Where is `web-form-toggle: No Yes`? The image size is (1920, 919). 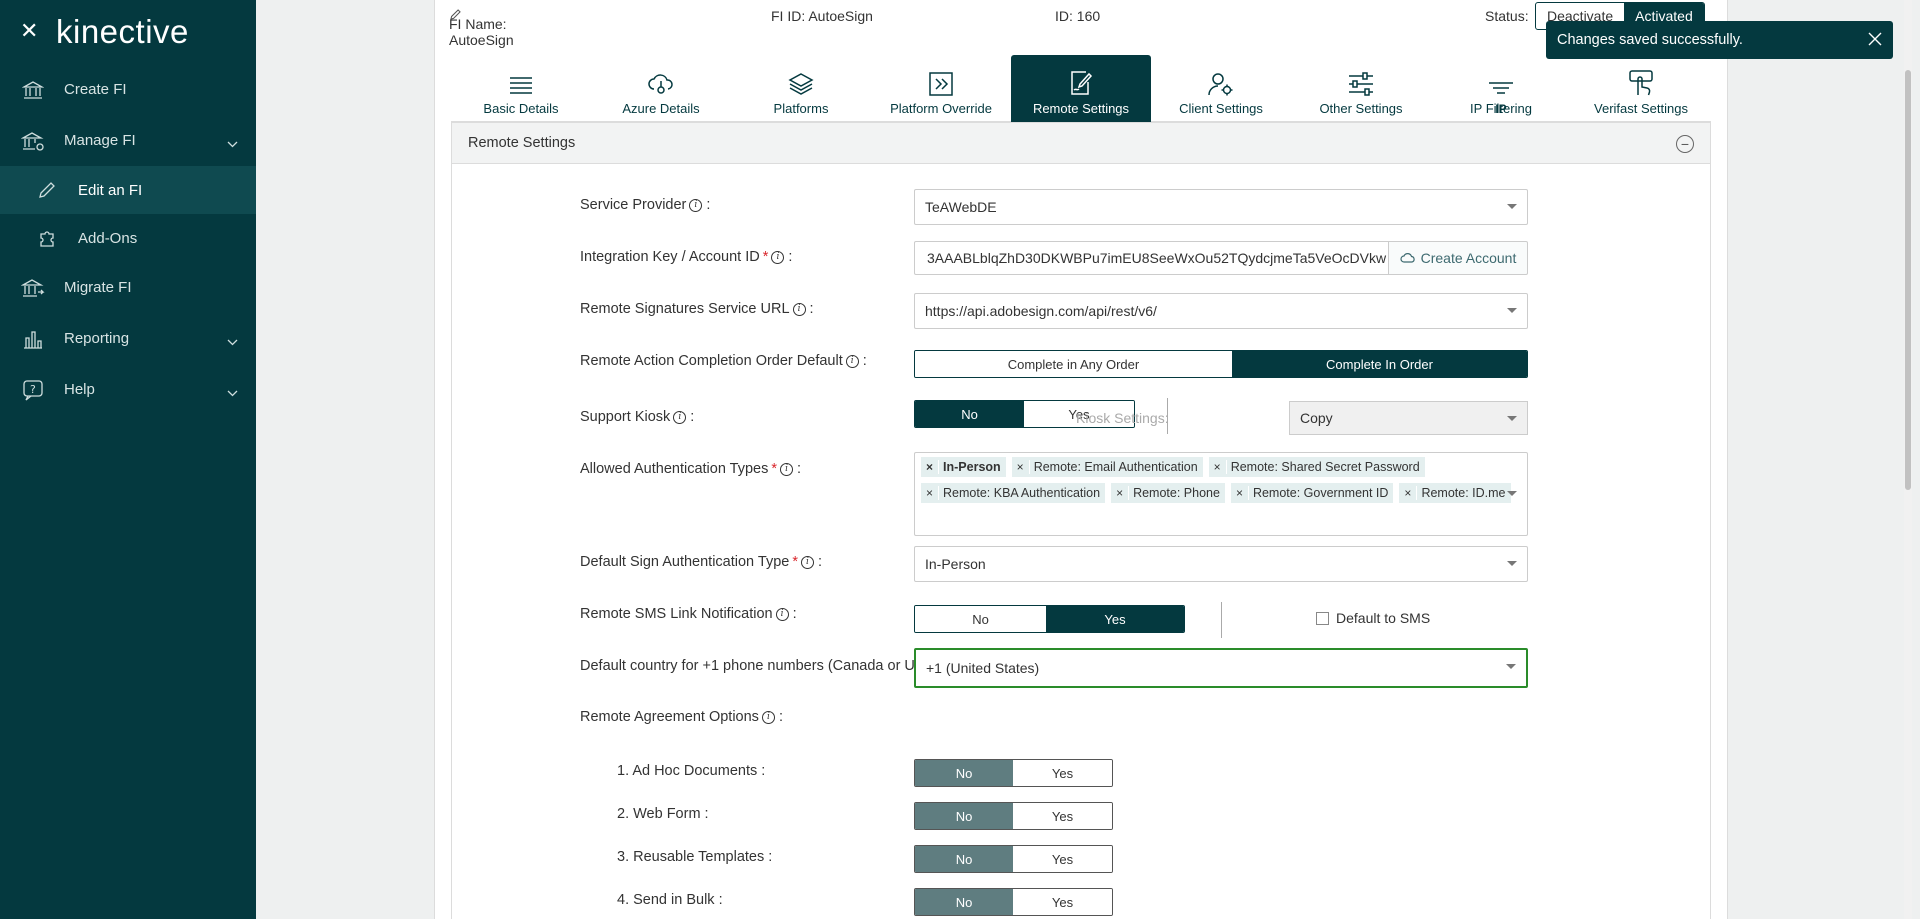
web-form-toggle: No Yes is located at coordinates (1013, 816).